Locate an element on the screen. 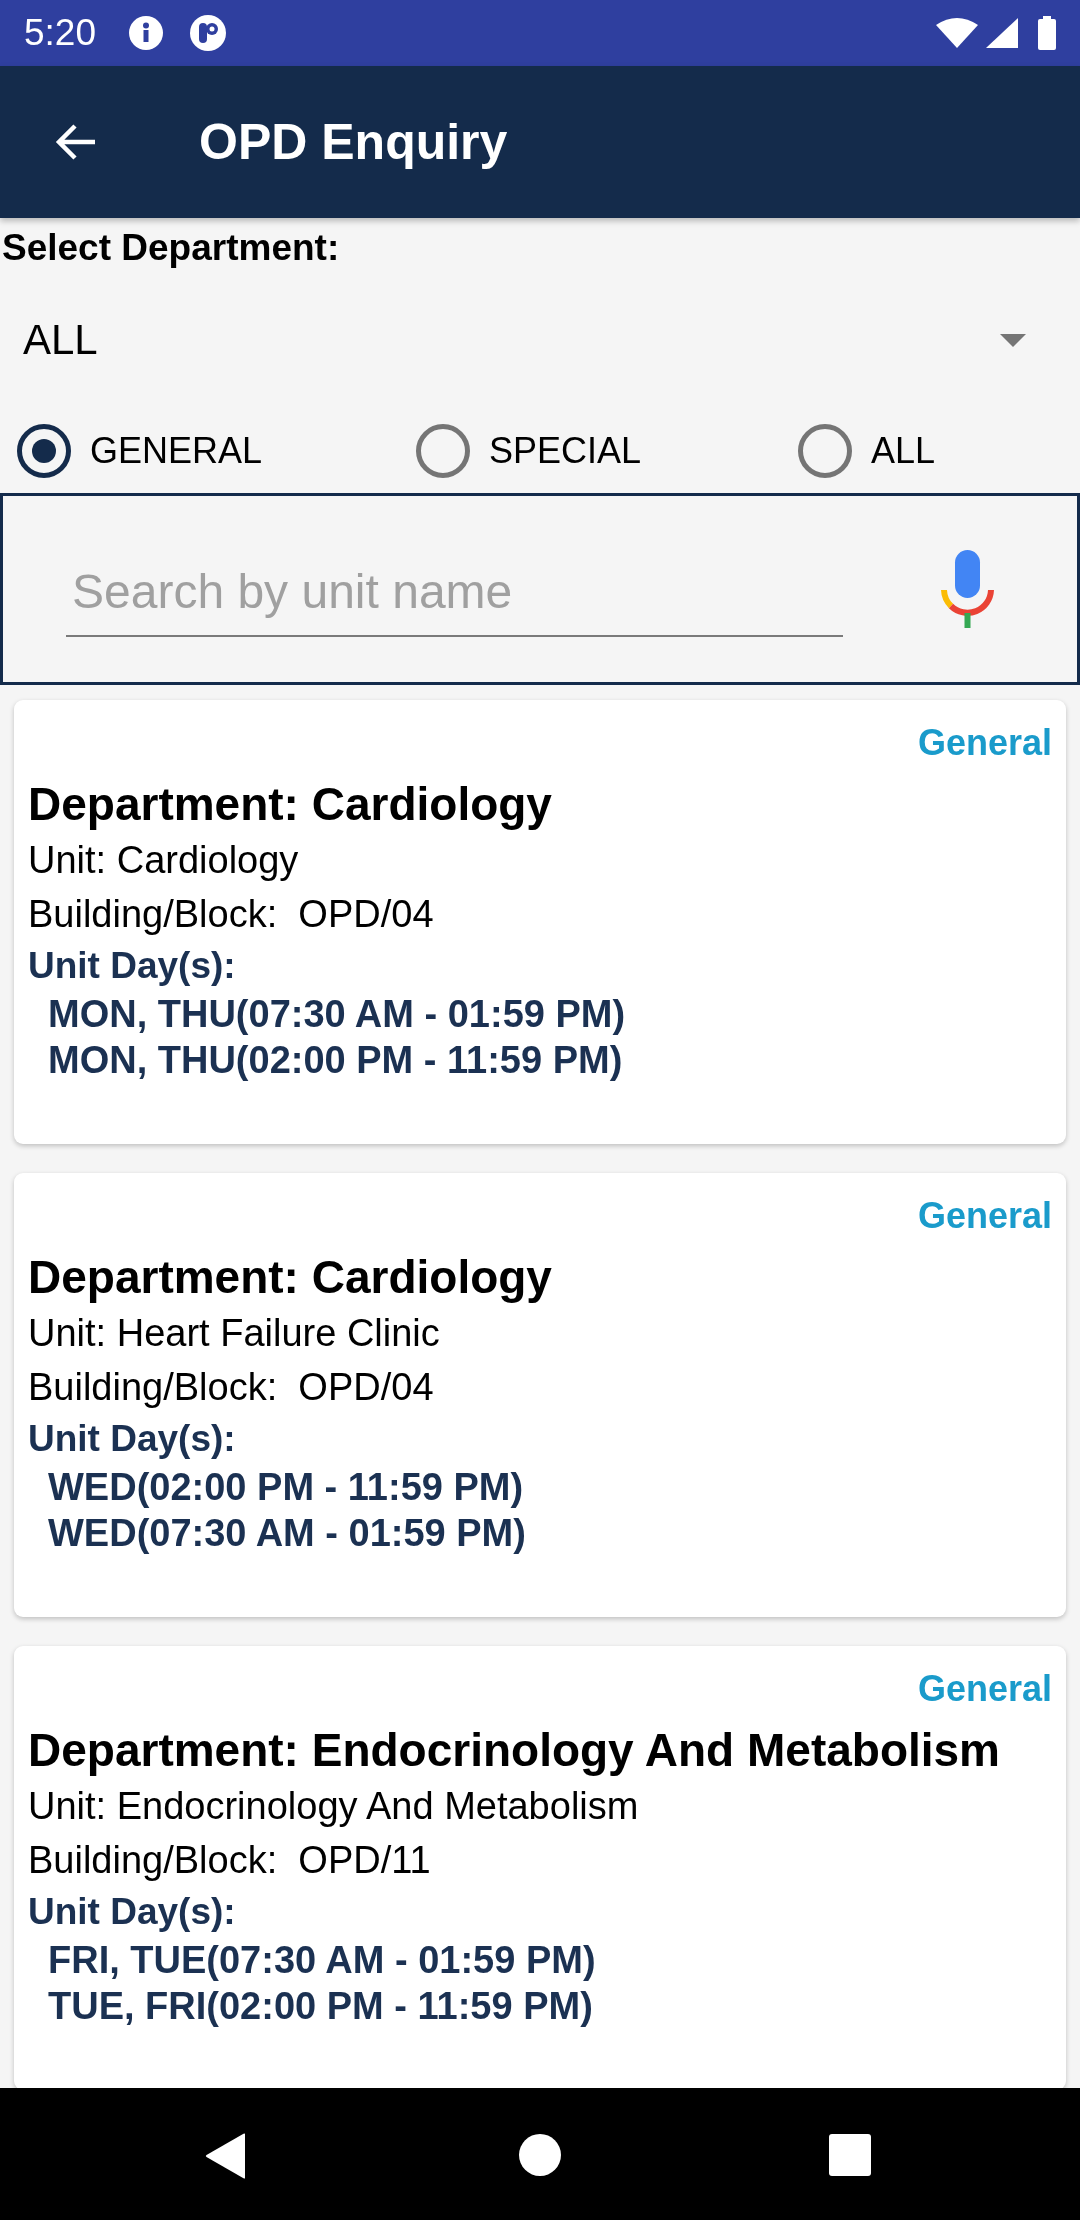  building-text: Building/Block: OPD/11 is located at coordinates (229, 1860).